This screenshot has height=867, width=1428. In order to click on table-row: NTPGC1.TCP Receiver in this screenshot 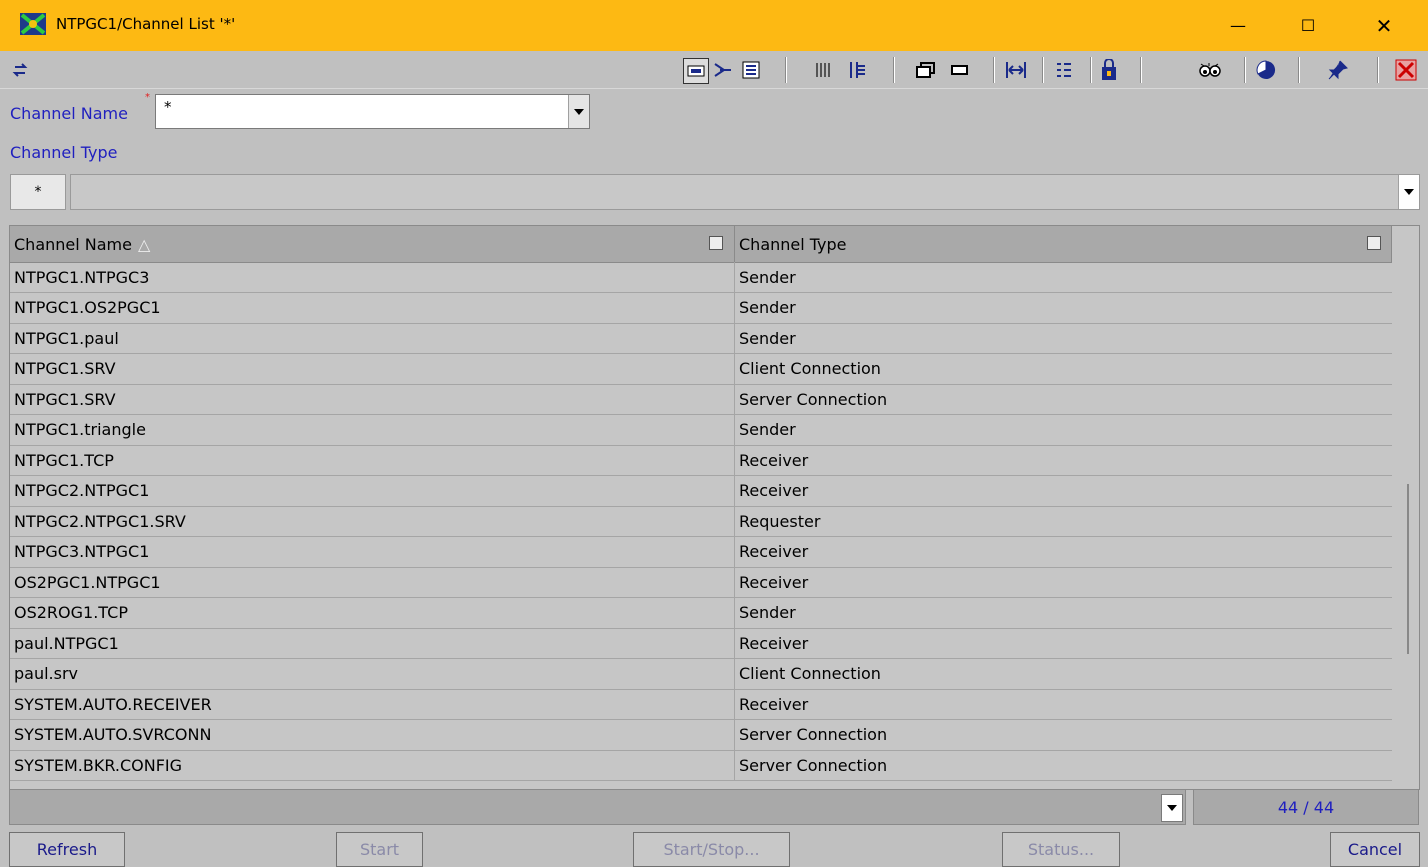, I will do `click(701, 460)`.